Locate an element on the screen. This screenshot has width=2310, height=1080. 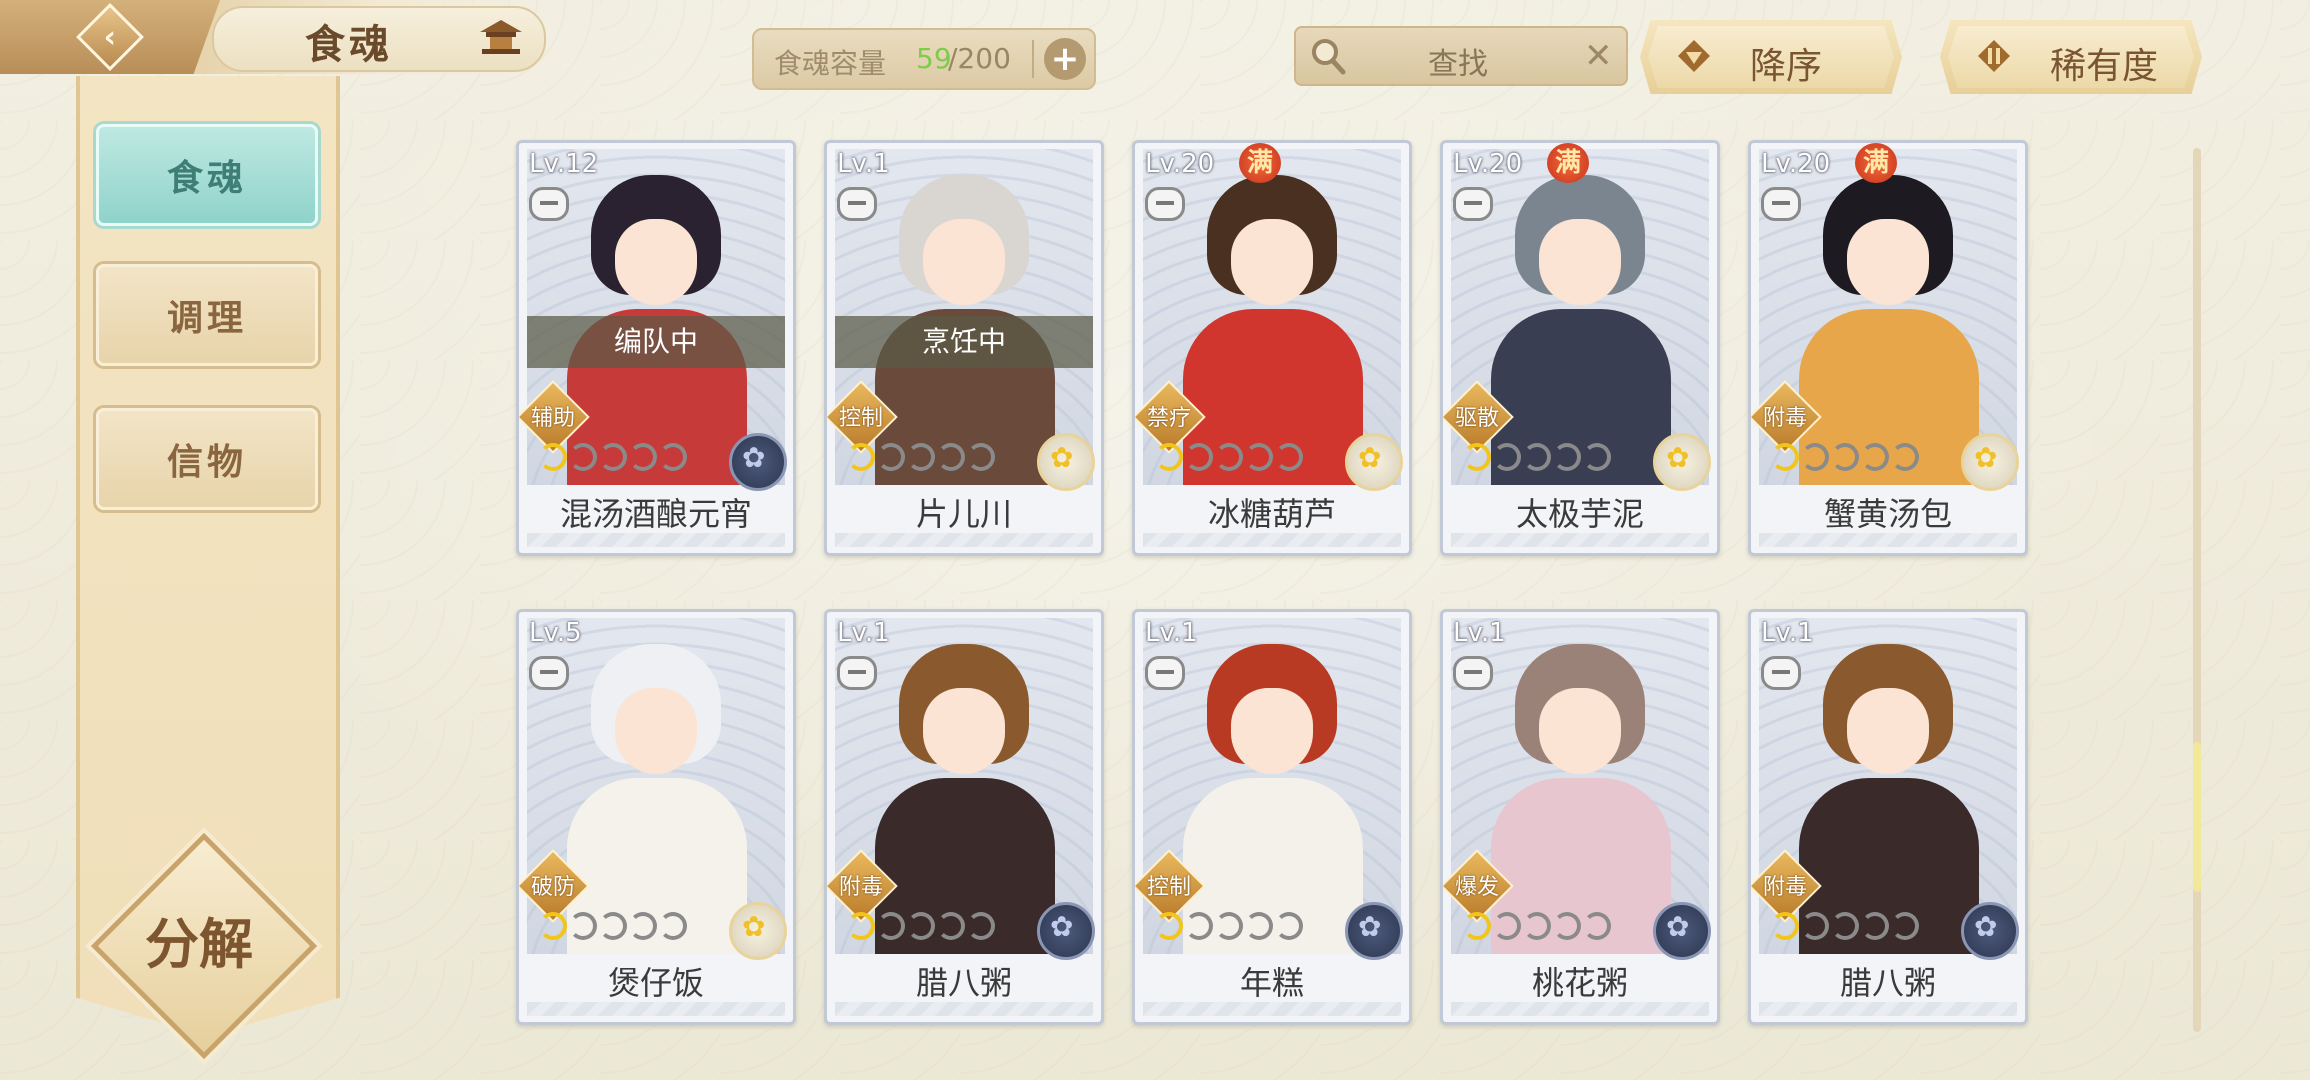
clear-search-icon: ✕ is located at coordinates (1598, 56).